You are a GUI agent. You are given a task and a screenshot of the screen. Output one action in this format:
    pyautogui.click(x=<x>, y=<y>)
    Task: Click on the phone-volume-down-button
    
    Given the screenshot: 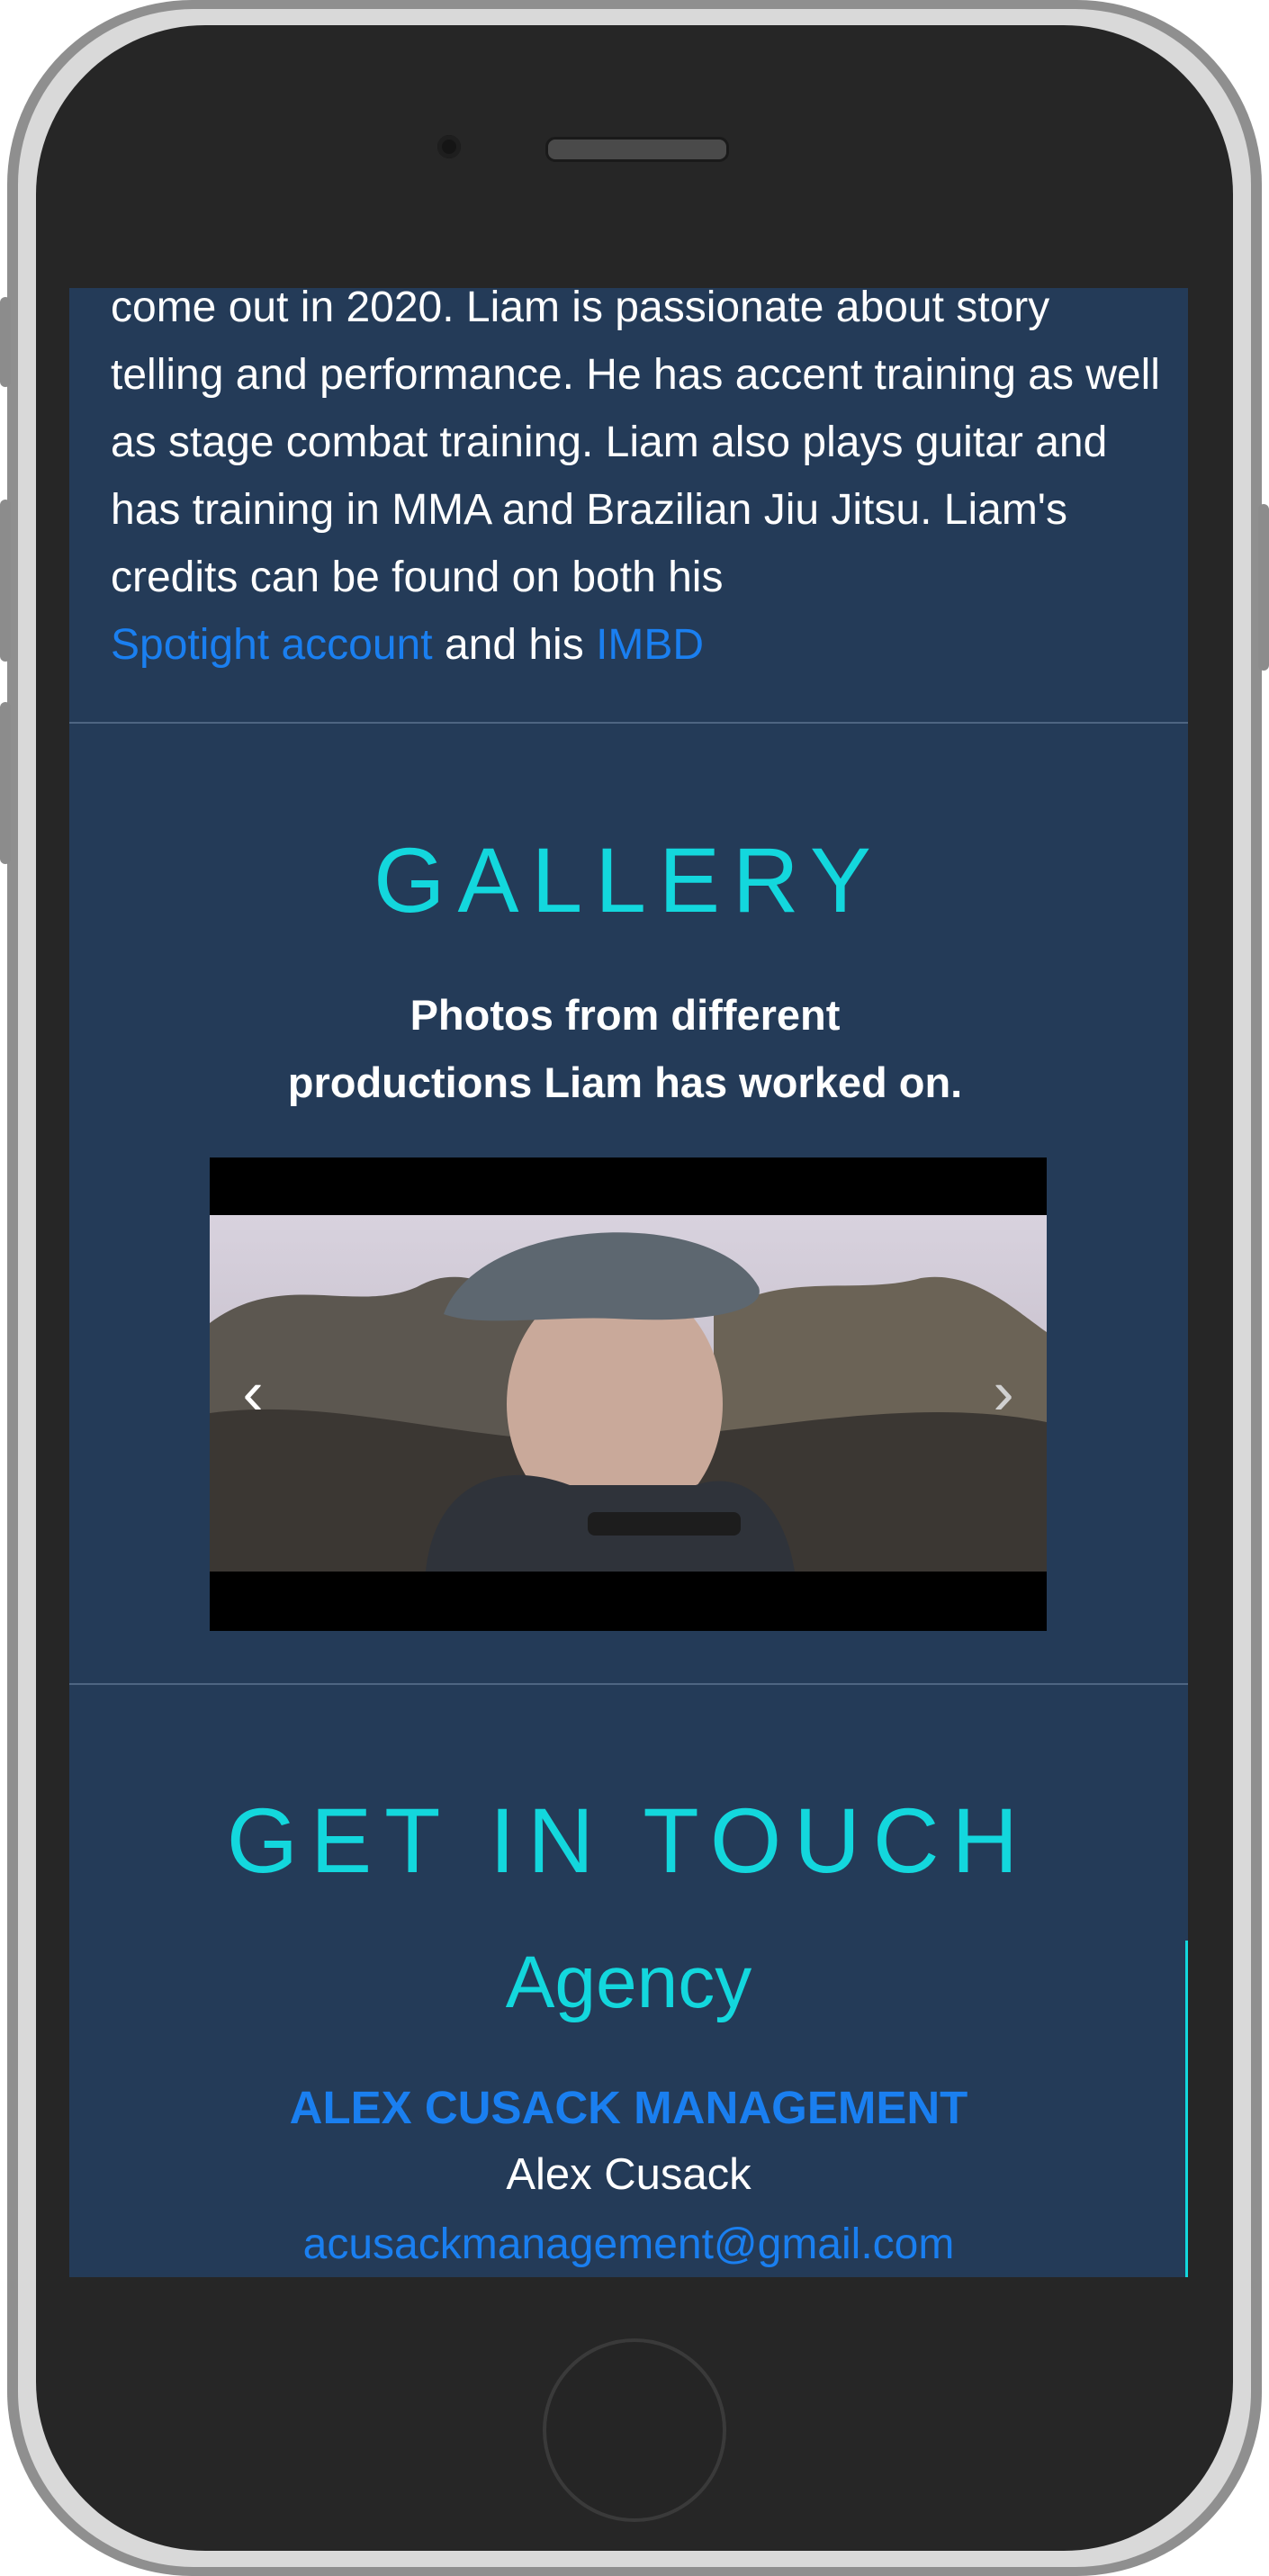 What is the action you would take?
    pyautogui.click(x=6, y=783)
    